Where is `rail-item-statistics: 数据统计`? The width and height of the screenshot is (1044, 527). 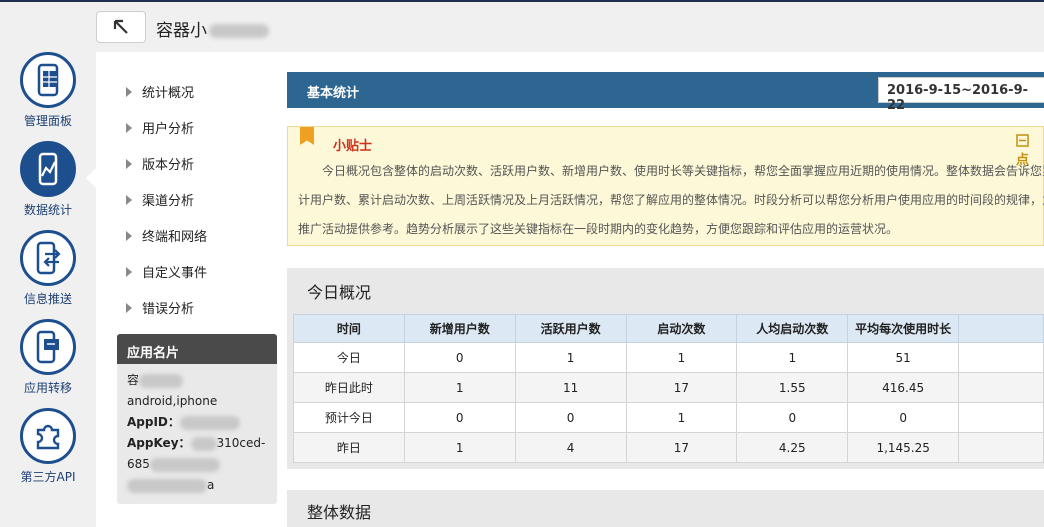
rail-item-statistics: 数据统计 is located at coordinates (48, 179).